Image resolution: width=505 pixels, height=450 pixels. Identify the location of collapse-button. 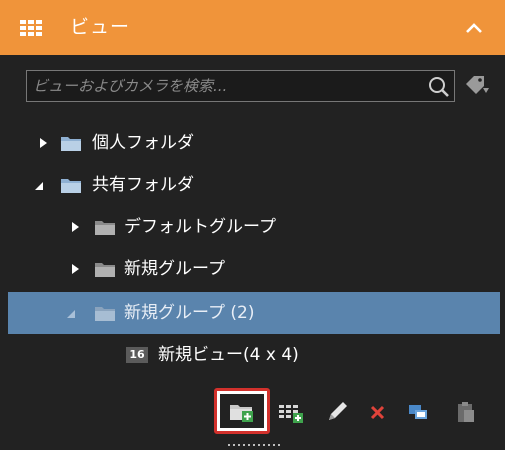
(474, 28).